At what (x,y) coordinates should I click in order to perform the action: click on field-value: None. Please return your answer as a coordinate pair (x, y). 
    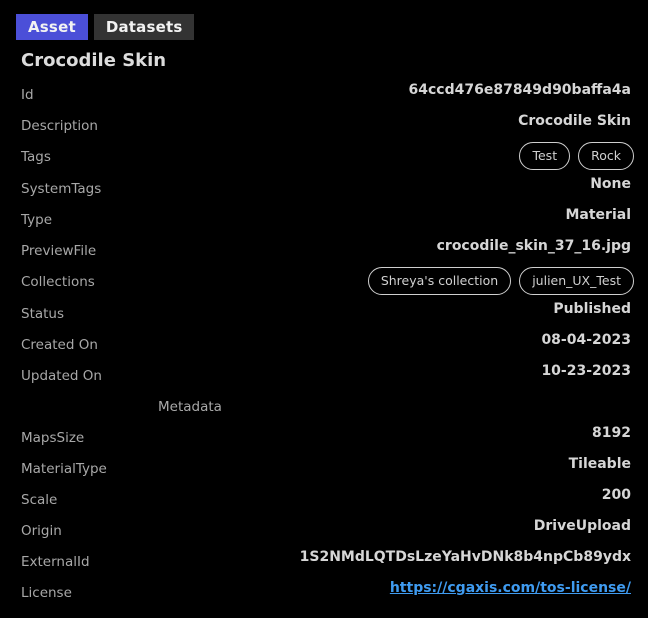
    Looking at the image, I should click on (610, 184).